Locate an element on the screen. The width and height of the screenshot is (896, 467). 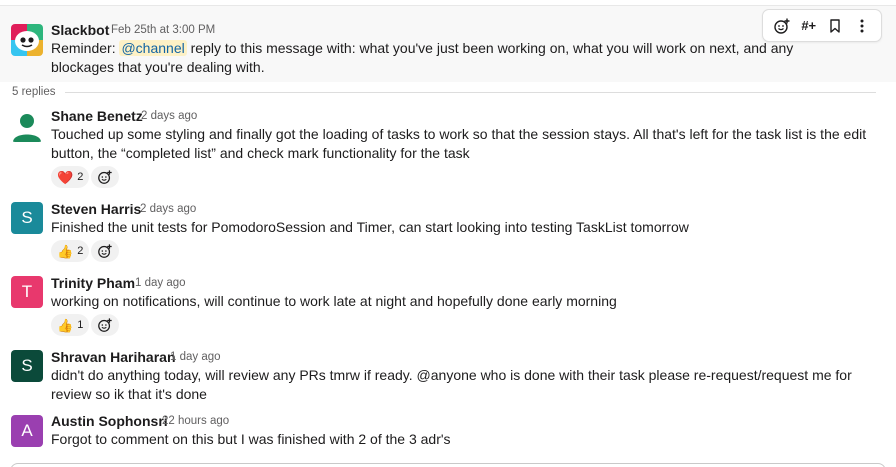
parent-author: Slackbot is located at coordinates (80, 30).